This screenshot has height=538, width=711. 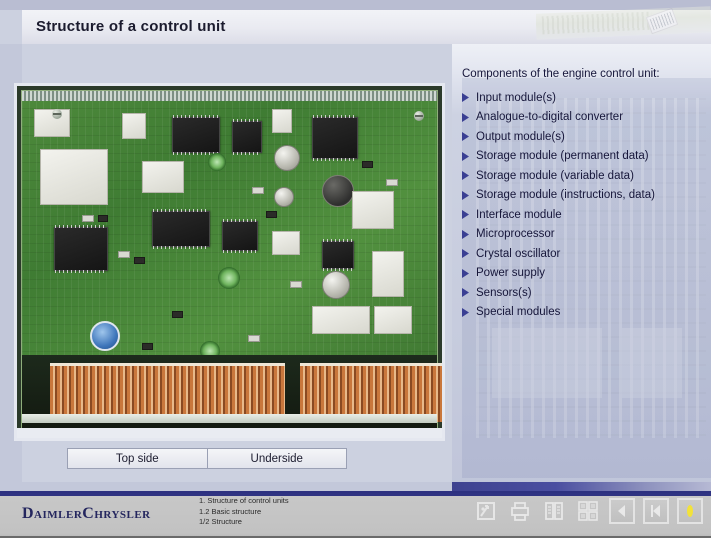 I want to click on list-item: Sensors(s), so click(x=584, y=293).